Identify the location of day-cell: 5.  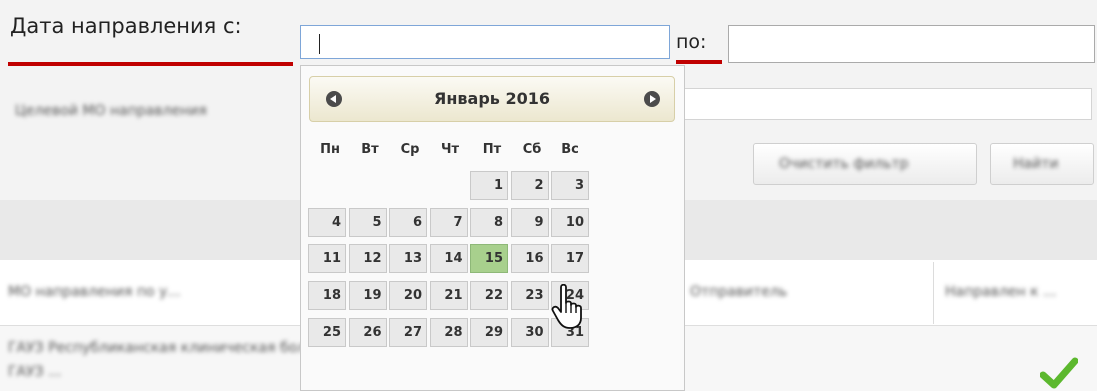
(367, 222).